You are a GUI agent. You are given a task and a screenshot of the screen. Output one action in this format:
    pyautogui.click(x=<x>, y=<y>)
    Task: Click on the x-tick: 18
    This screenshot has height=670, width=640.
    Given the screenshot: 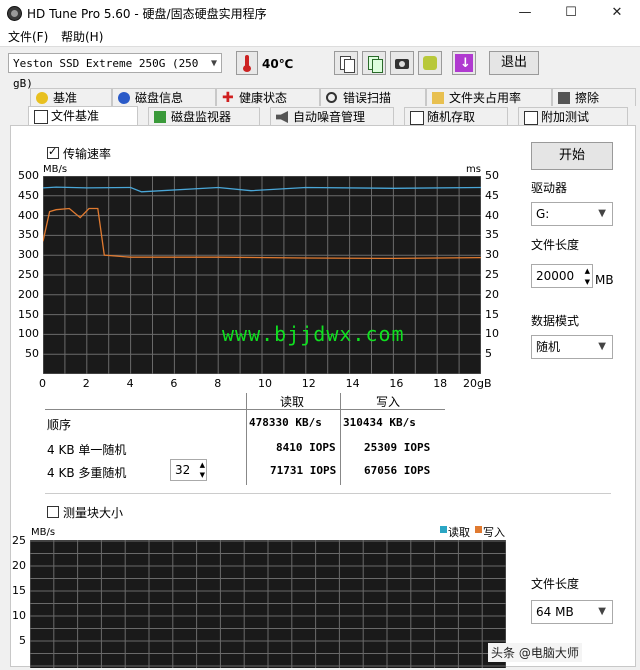 What is the action you would take?
    pyautogui.click(x=440, y=383)
    